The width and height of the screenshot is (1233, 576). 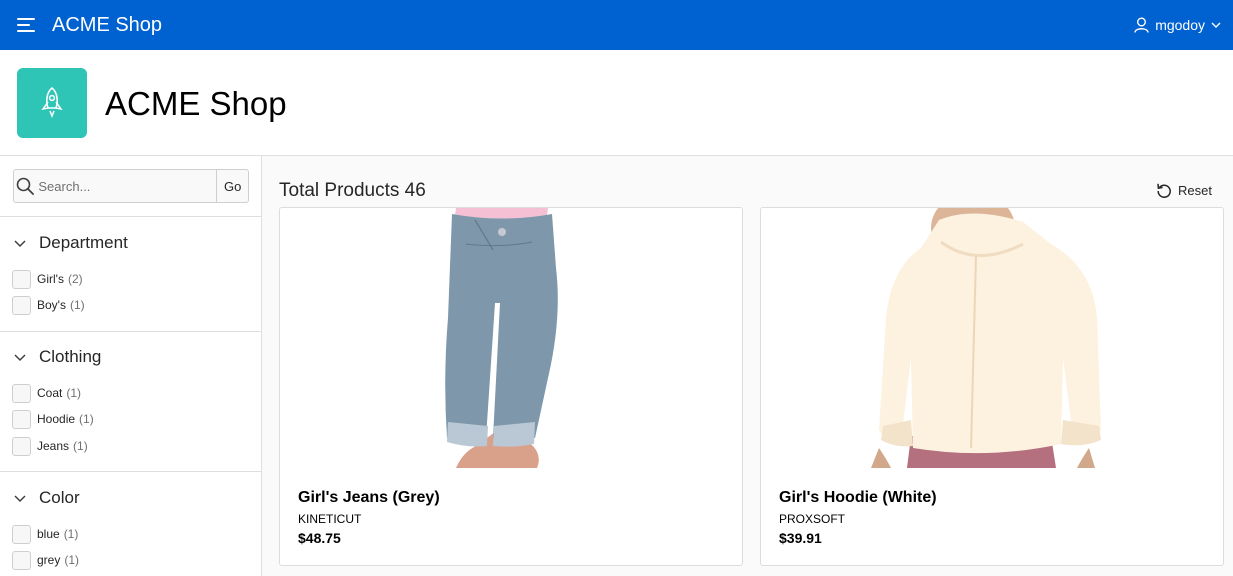 What do you see at coordinates (196, 103) in the screenshot?
I see `page-title: ACME Shop` at bounding box center [196, 103].